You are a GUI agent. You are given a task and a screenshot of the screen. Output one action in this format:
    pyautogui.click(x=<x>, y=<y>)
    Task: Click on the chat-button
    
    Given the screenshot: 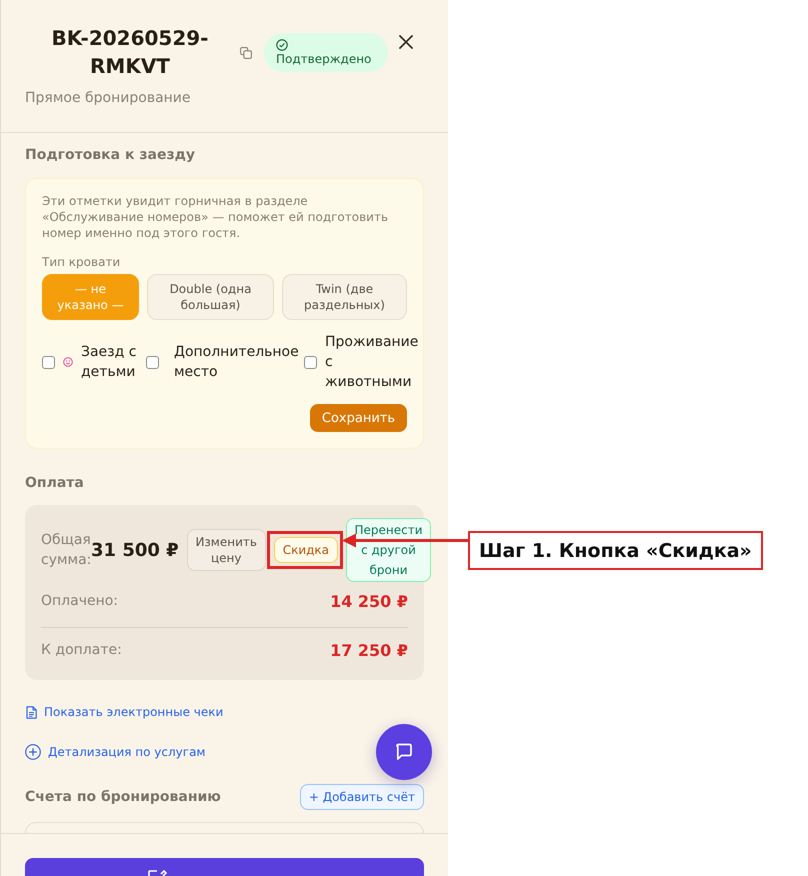 What is the action you would take?
    pyautogui.click(x=404, y=752)
    